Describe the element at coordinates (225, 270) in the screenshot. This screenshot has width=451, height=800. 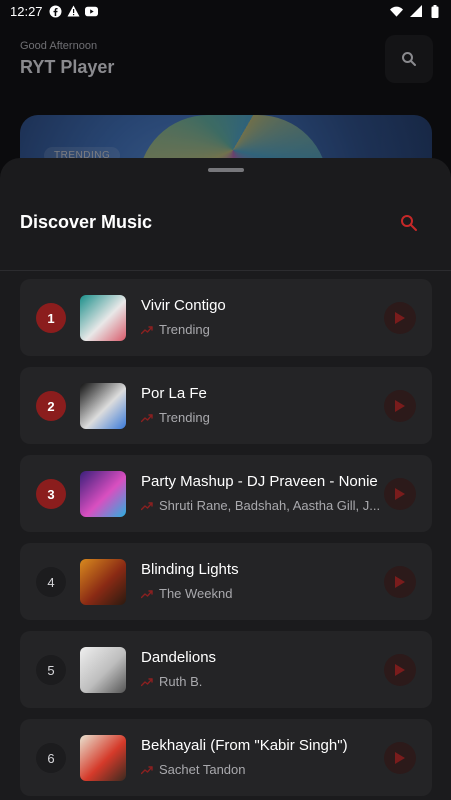
I see `sheet-divider` at that location.